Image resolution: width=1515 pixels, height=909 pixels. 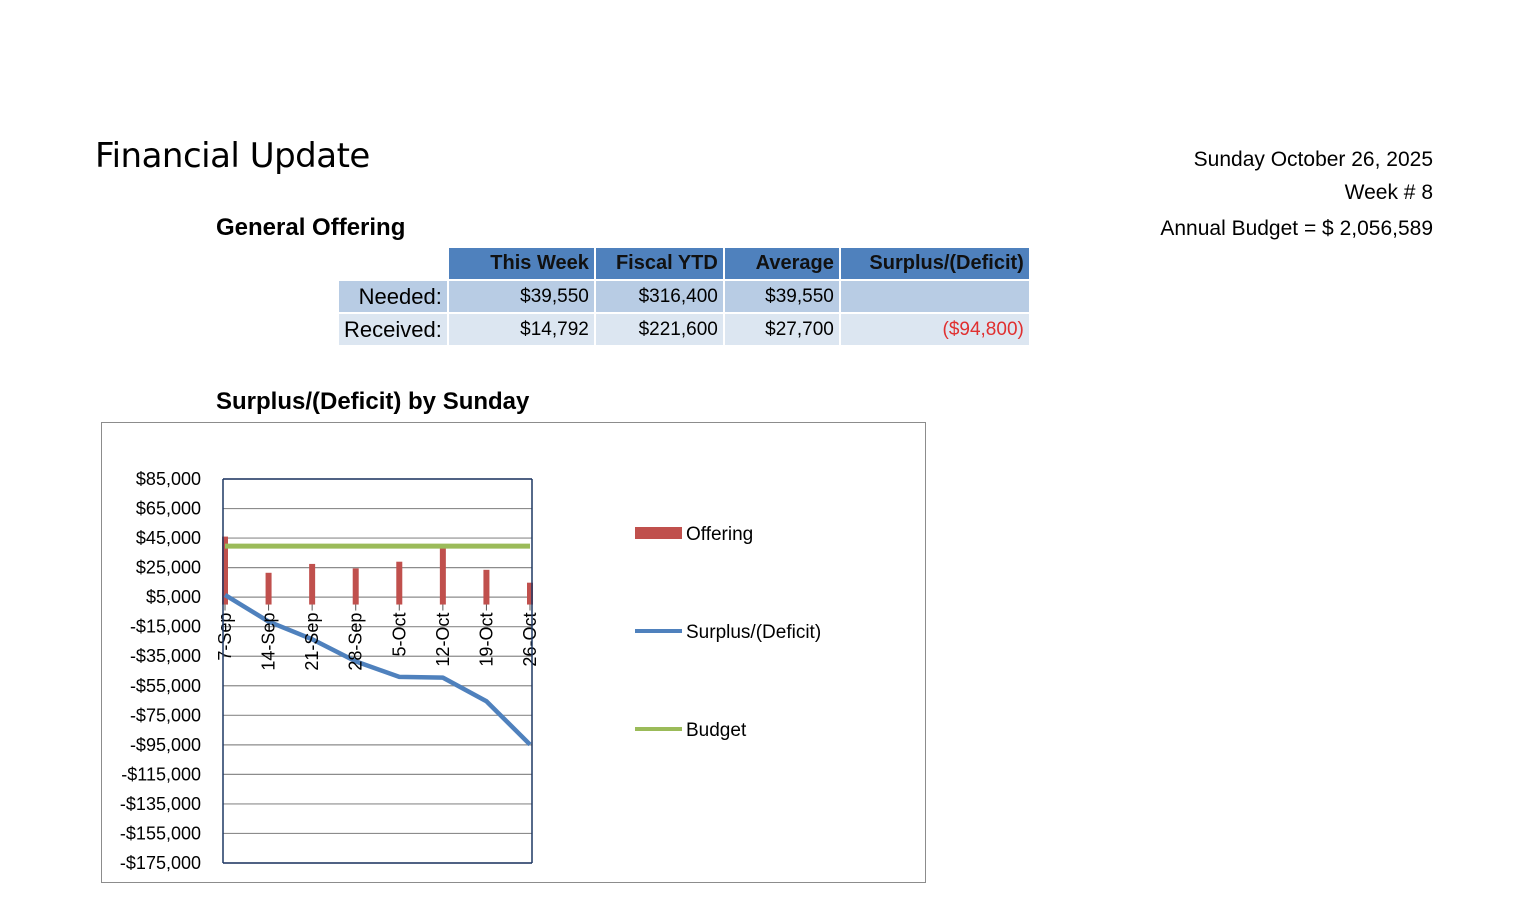 I want to click on y-tick-label: $65,000, so click(x=168, y=509).